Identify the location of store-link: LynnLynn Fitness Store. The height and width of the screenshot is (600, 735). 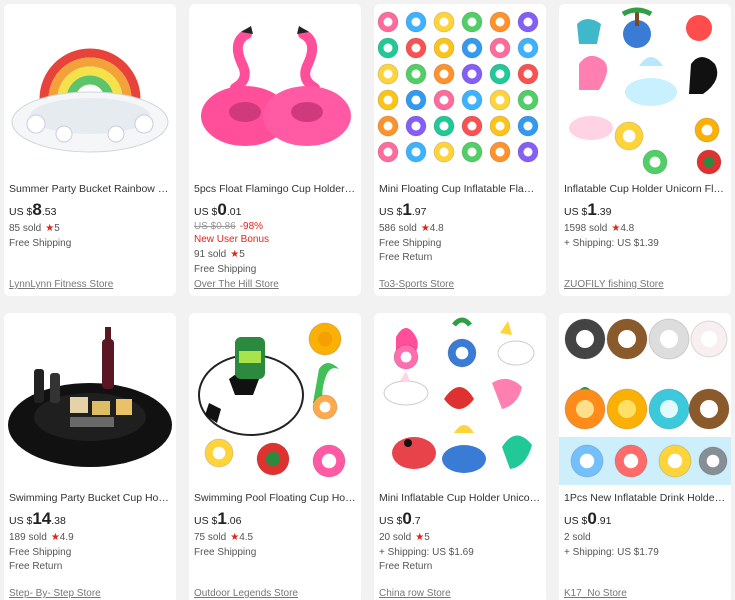
(61, 284).